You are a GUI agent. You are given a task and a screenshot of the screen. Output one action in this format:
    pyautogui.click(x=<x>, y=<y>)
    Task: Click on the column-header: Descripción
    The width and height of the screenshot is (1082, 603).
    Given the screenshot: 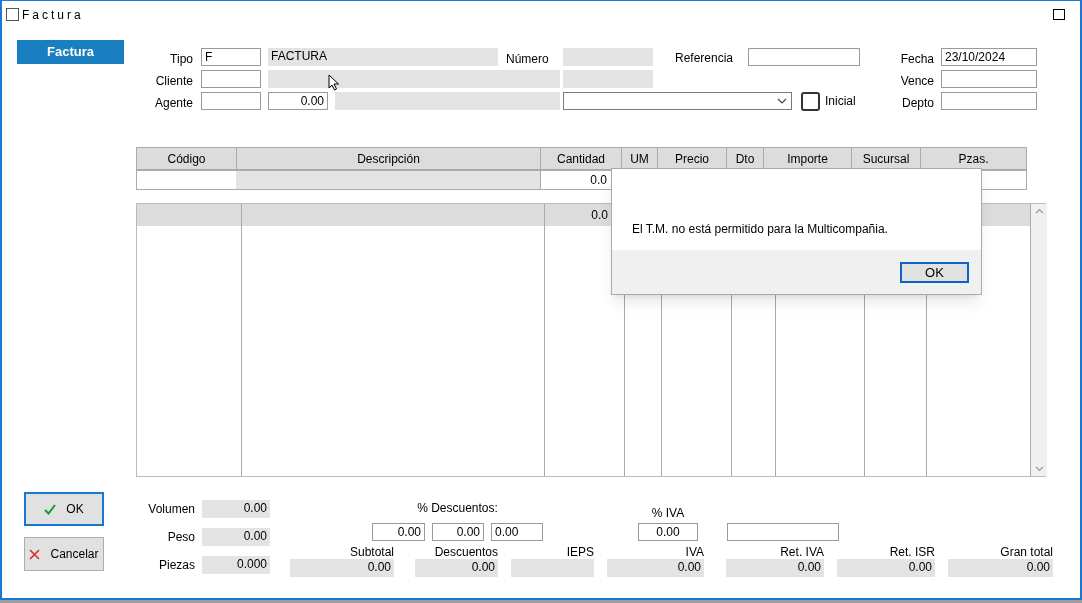 What is the action you would take?
    pyautogui.click(x=388, y=158)
    